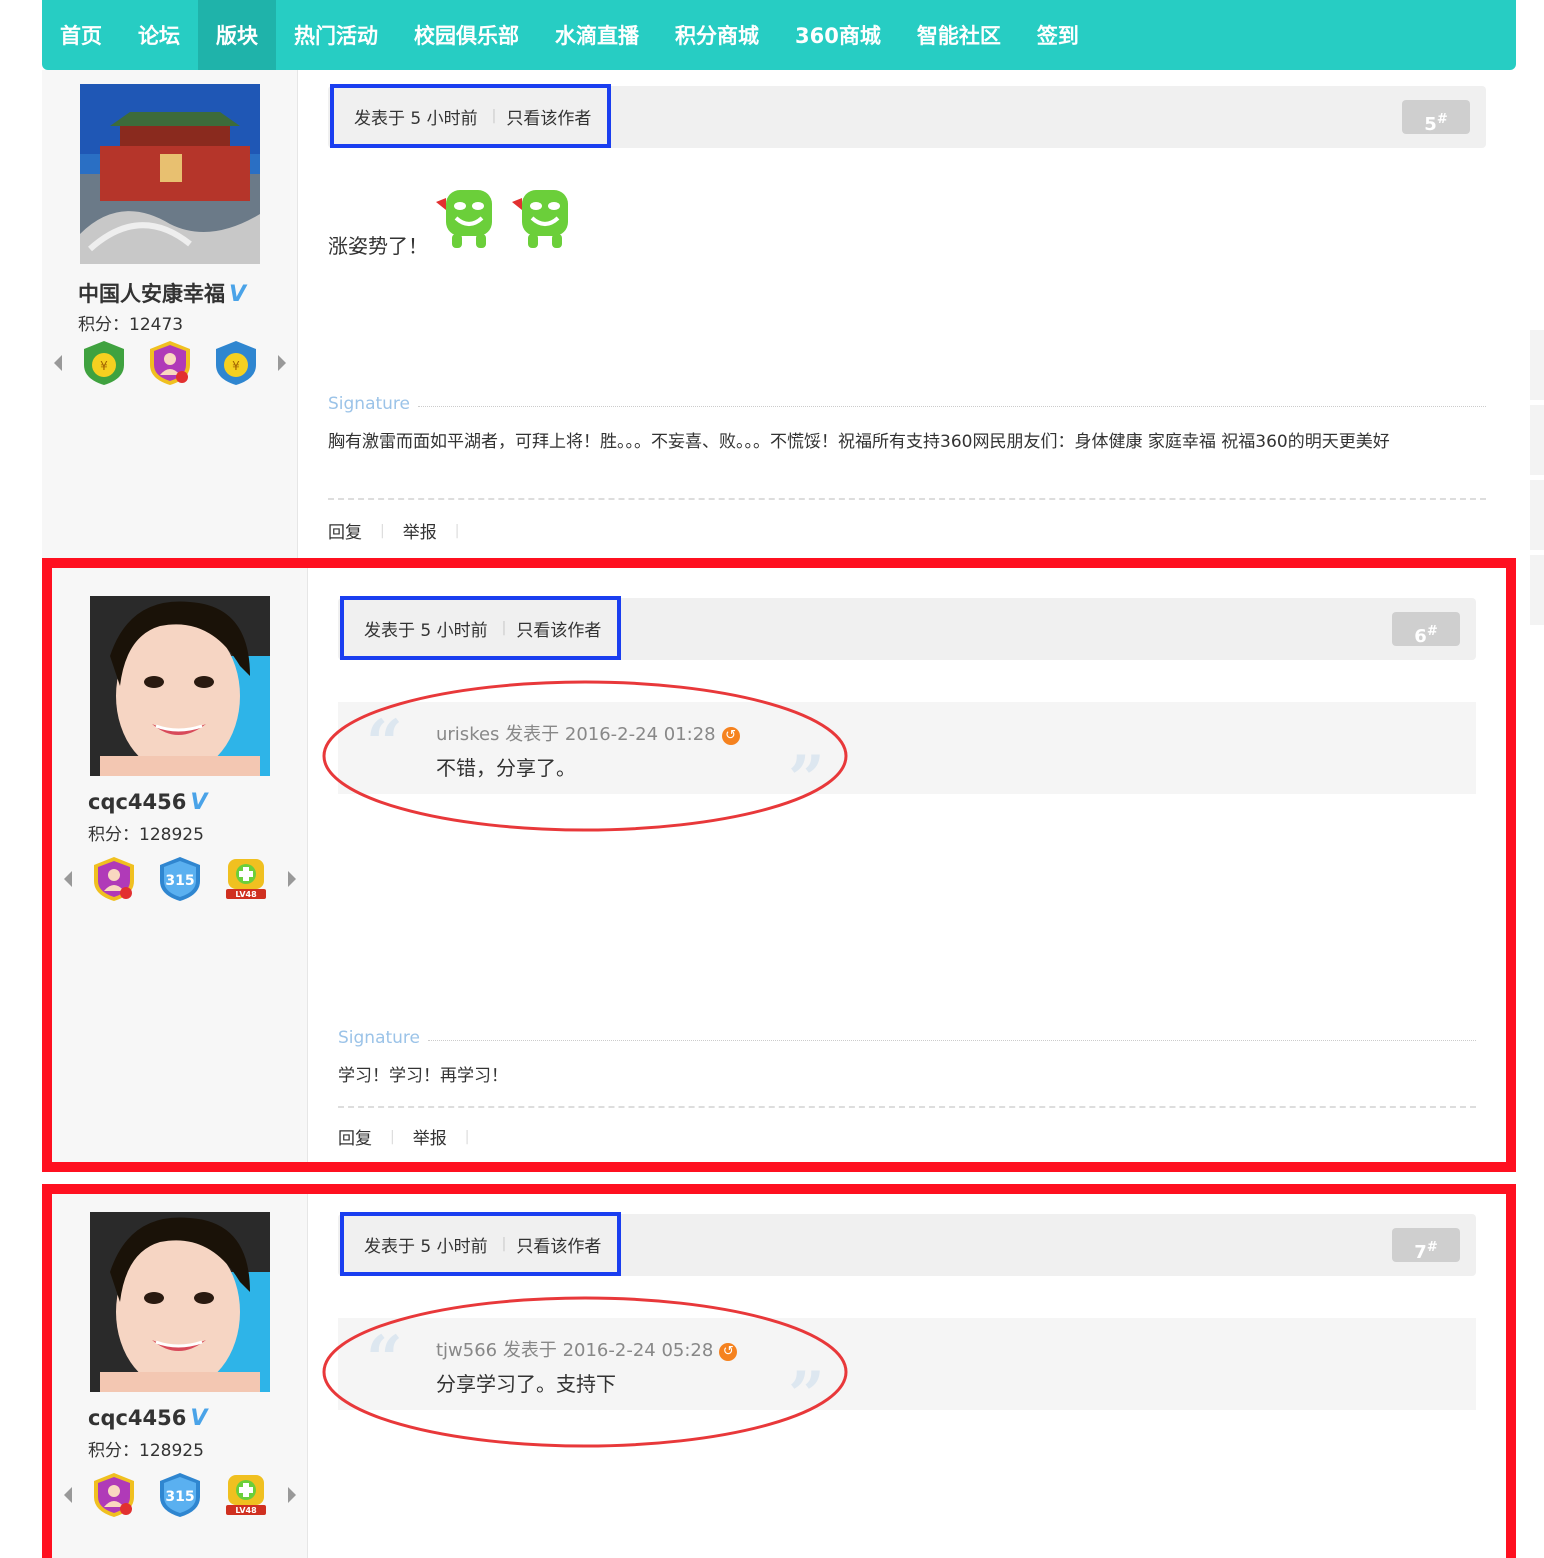  What do you see at coordinates (959, 35) in the screenshot?
I see `nav-item-smart-community: 智能社区` at bounding box center [959, 35].